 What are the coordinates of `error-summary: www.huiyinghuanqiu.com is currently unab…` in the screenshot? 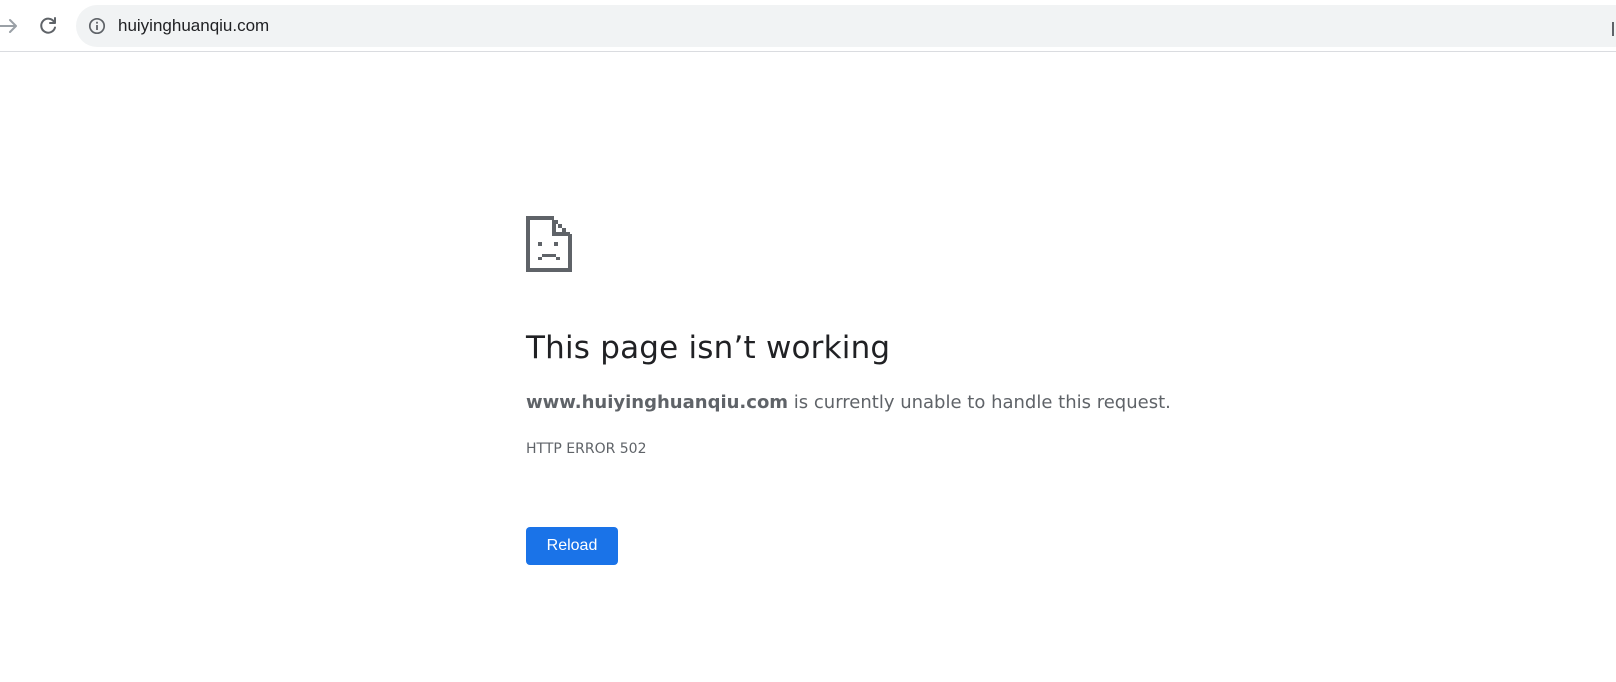 It's located at (848, 402).